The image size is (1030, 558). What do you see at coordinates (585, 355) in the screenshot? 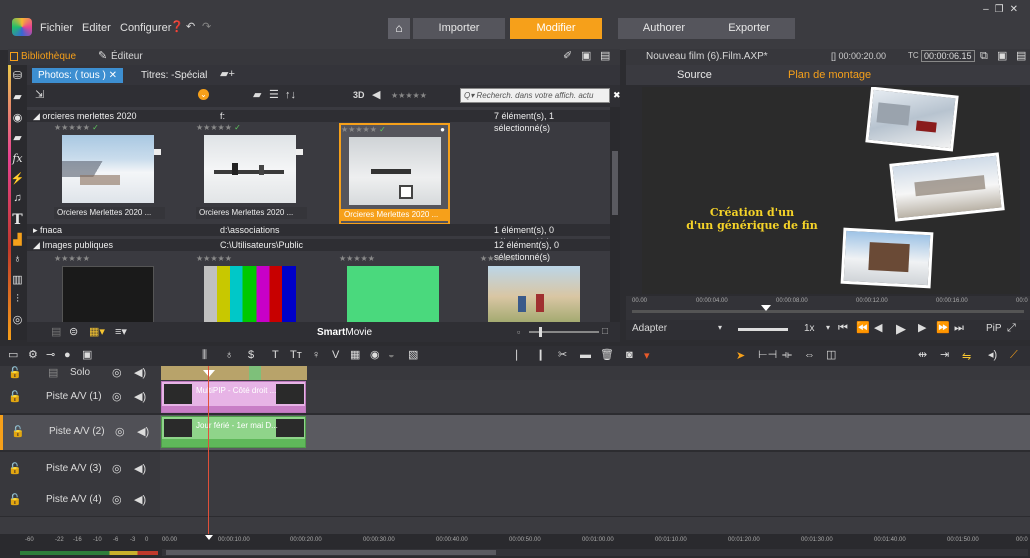
I see `razor-icon: ▬` at bounding box center [585, 355].